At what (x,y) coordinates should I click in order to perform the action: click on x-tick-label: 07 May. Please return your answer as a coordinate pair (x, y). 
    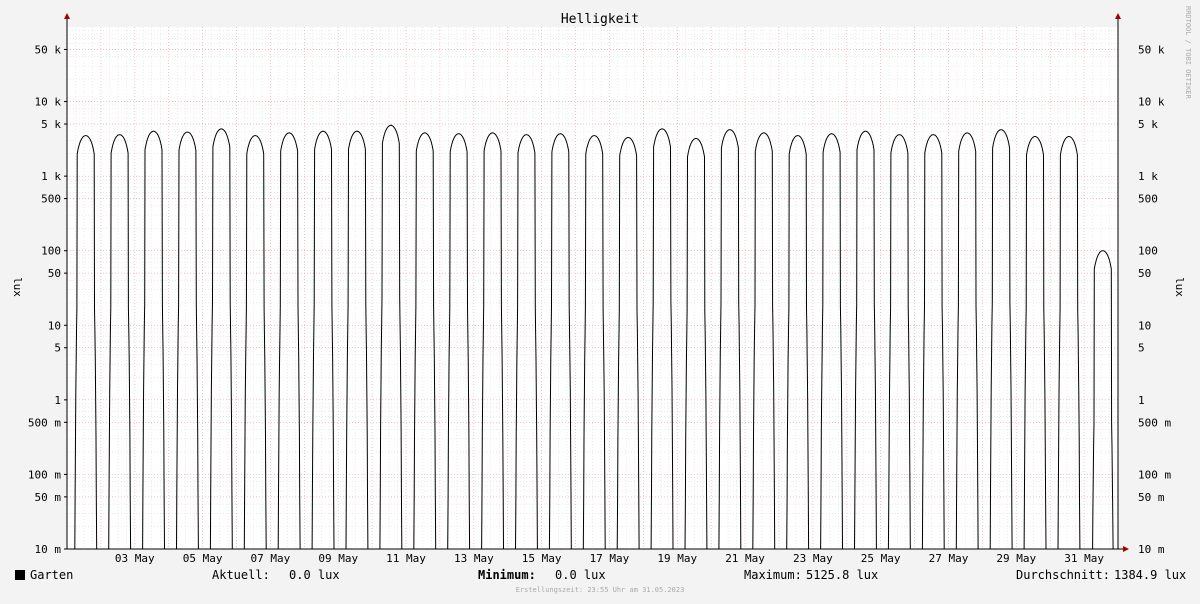
    Looking at the image, I should click on (271, 558).